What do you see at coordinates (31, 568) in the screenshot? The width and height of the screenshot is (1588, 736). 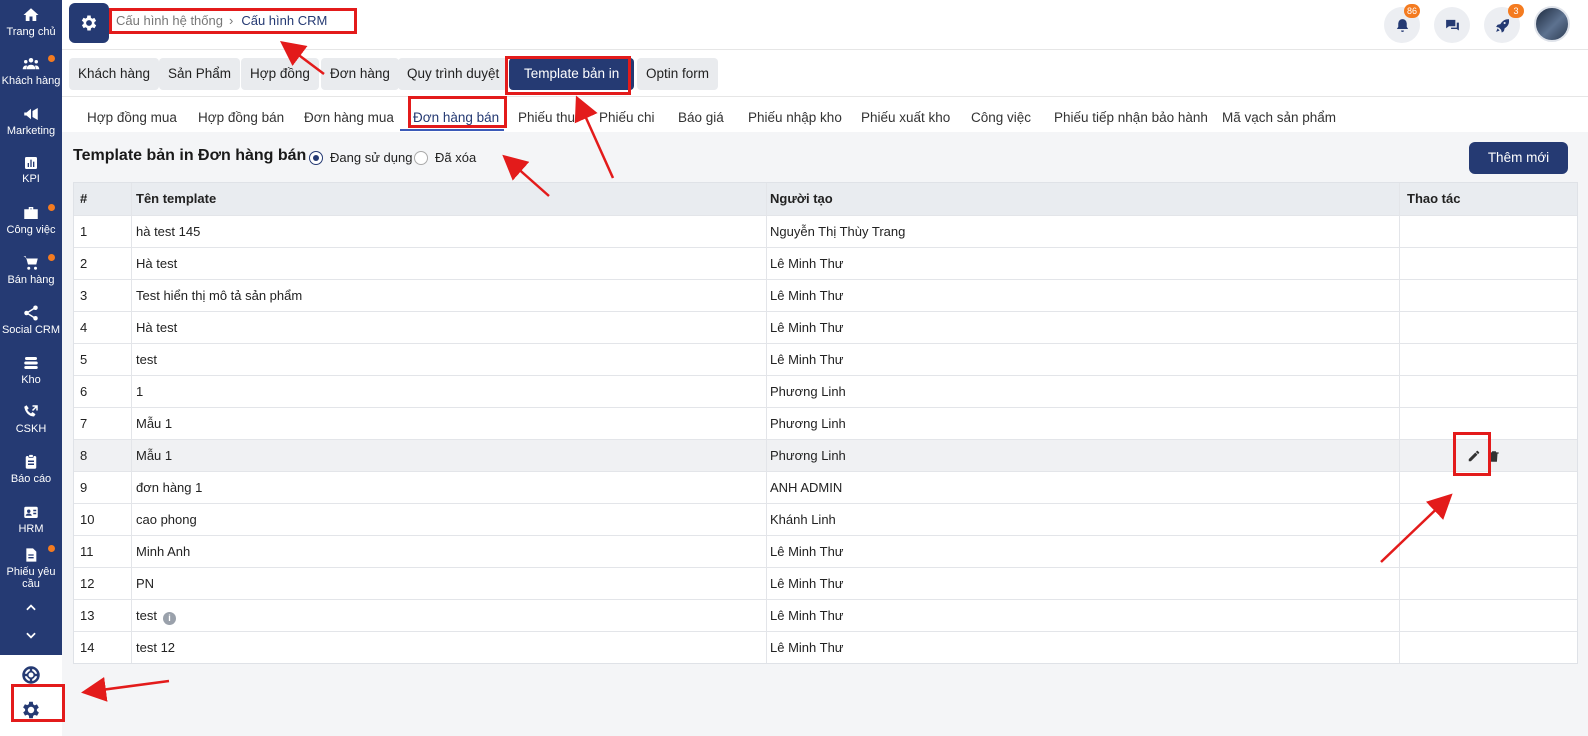 I see `sidebar-item-requests: Phiếu yêu cầu` at bounding box center [31, 568].